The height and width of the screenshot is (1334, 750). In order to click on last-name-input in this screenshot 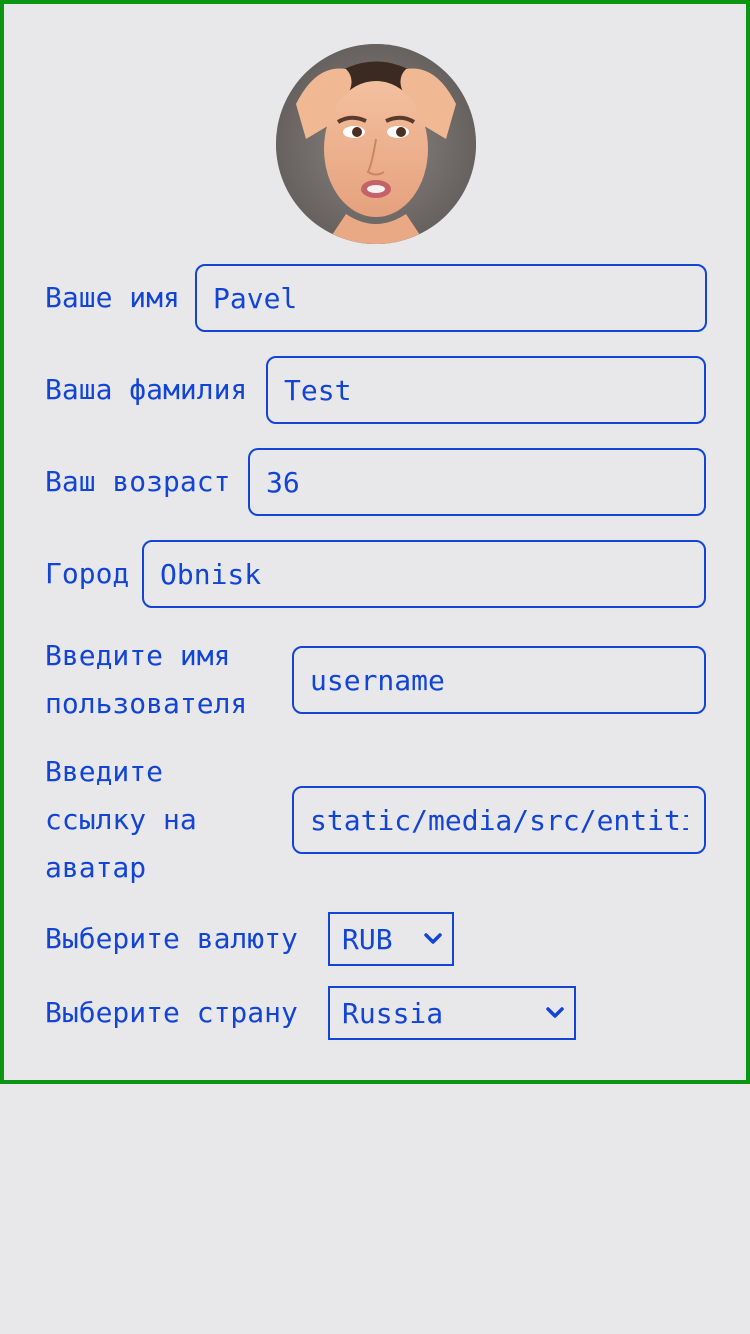, I will do `click(486, 390)`.